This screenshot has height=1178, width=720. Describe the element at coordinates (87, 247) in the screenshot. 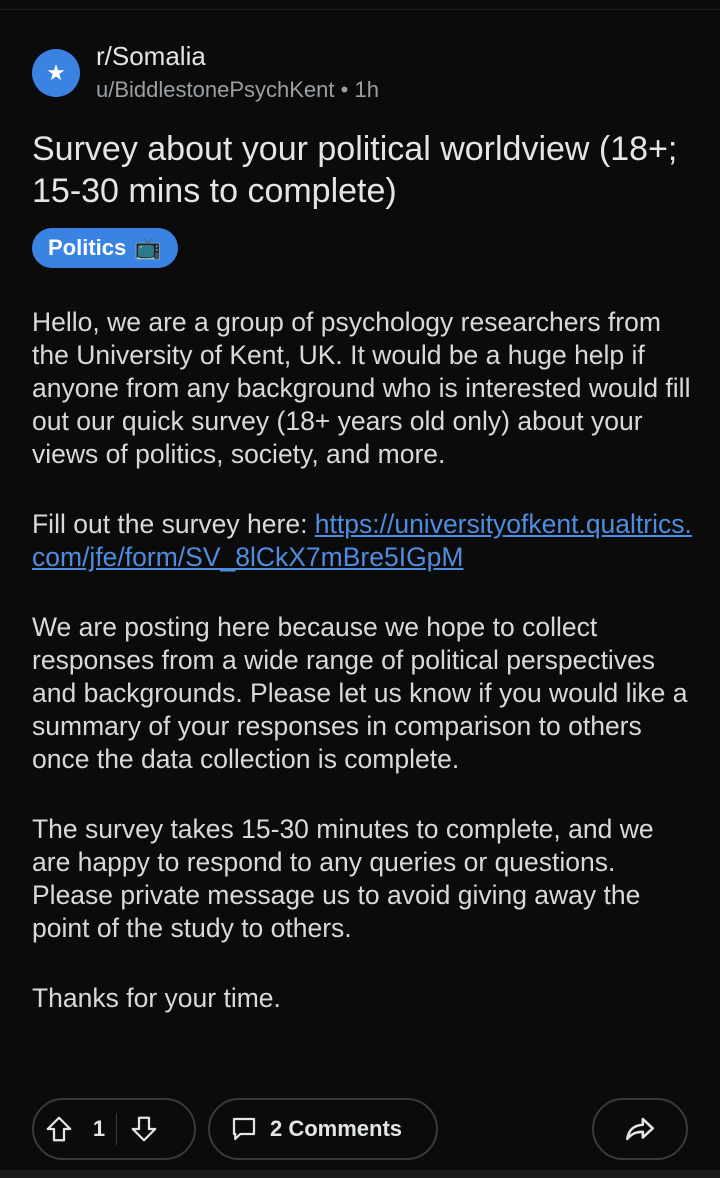

I see `flair-label: Politics` at that location.